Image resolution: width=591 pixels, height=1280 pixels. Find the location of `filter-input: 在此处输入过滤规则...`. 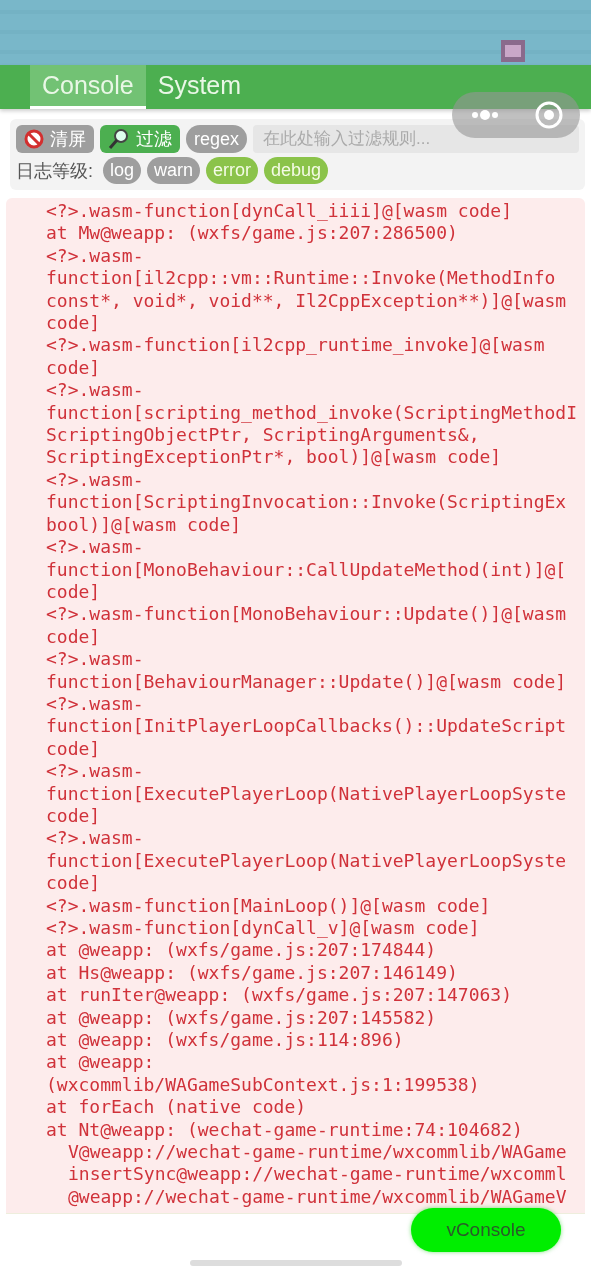

filter-input: 在此处输入过滤规则... is located at coordinates (416, 139).